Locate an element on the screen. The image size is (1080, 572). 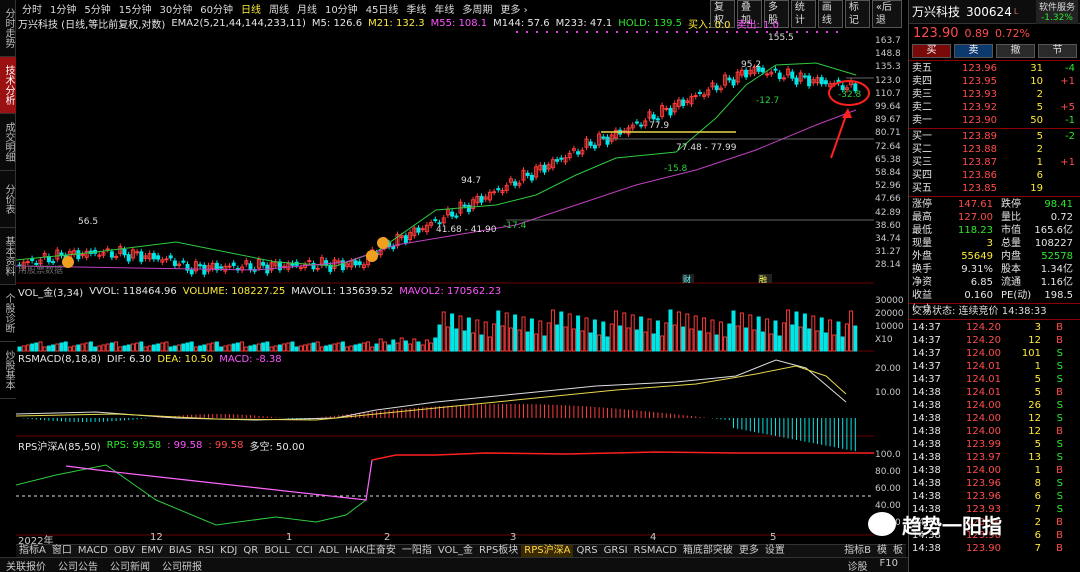
toolbar-button: 标记 is located at coordinates (857, 14).